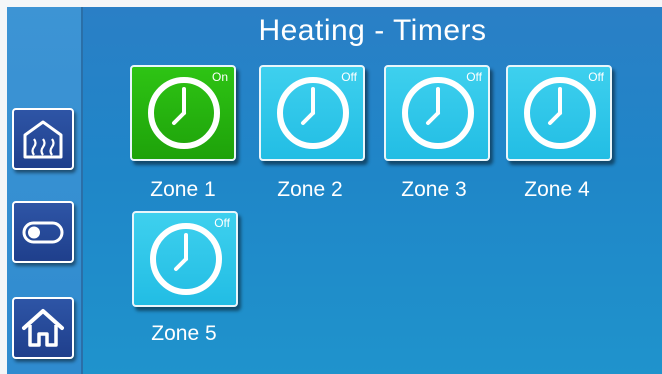  I want to click on zone-label: Zone 1, so click(183, 189).